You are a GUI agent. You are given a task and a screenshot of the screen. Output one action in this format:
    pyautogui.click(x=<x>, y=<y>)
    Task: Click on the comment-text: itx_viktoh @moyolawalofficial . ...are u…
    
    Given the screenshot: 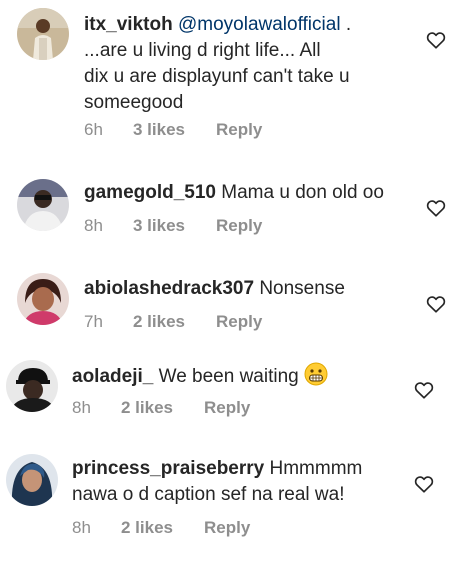 What is the action you would take?
    pyautogui.click(x=269, y=64)
    